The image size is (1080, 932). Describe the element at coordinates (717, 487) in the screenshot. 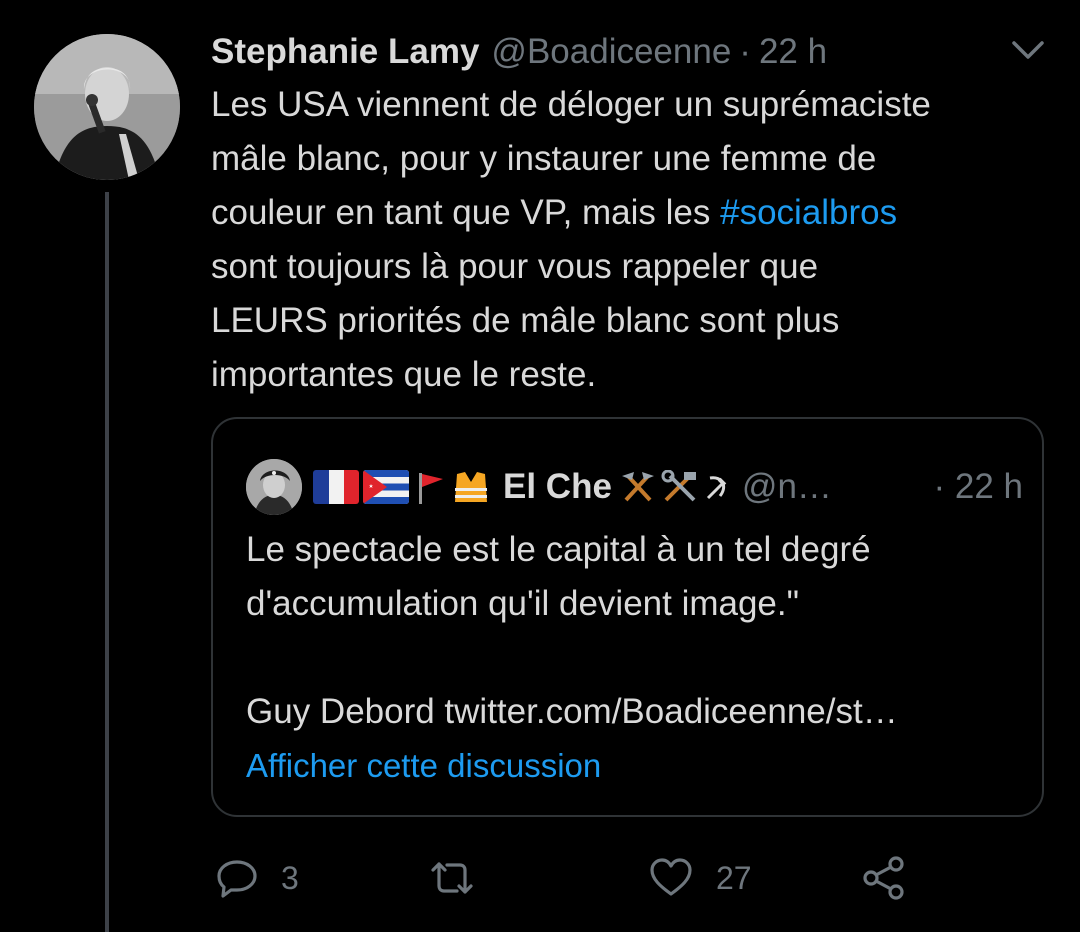

I see `hammer-sickle-icon` at that location.